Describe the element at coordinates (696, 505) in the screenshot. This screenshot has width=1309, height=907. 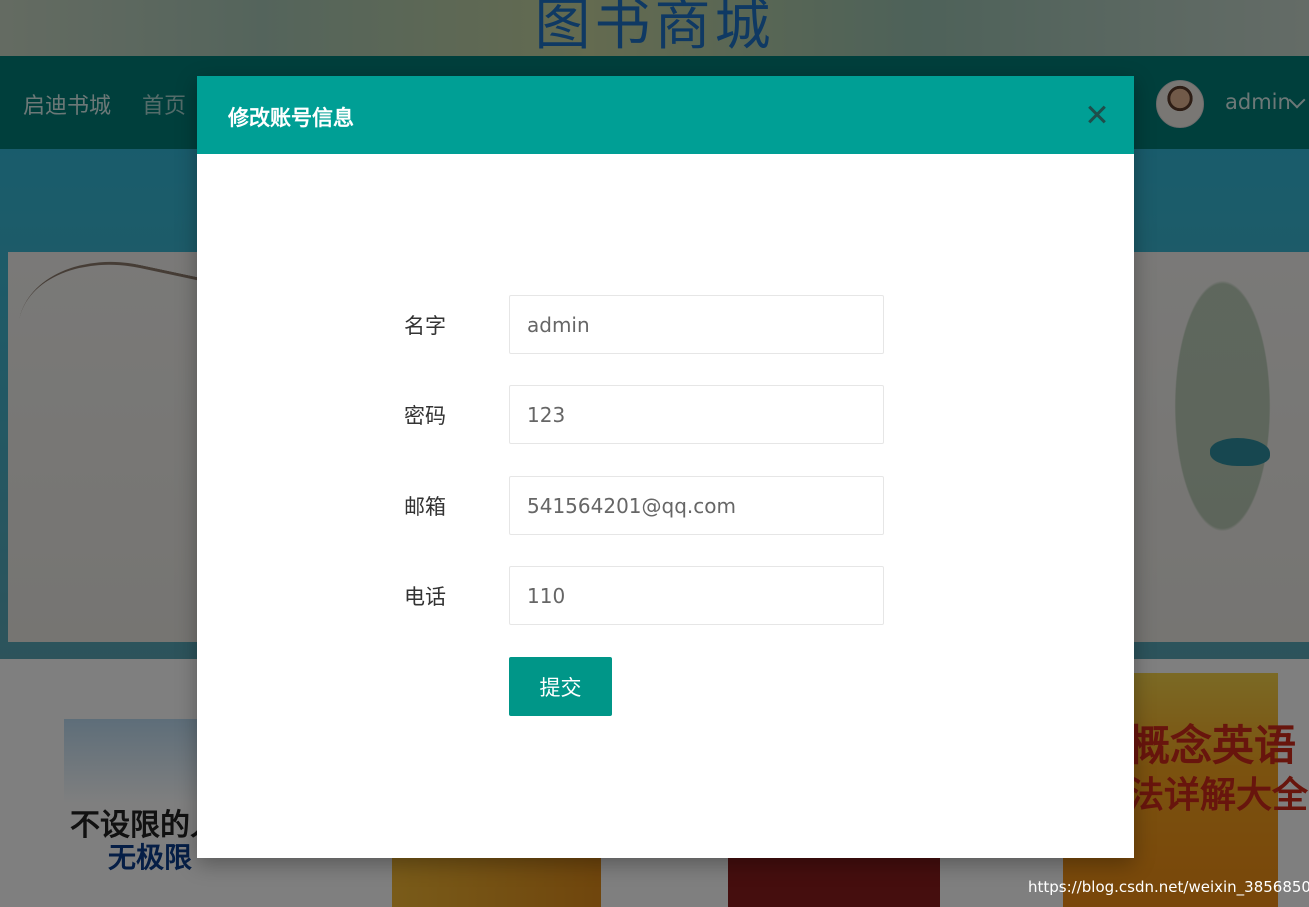
I see `email-input` at that location.